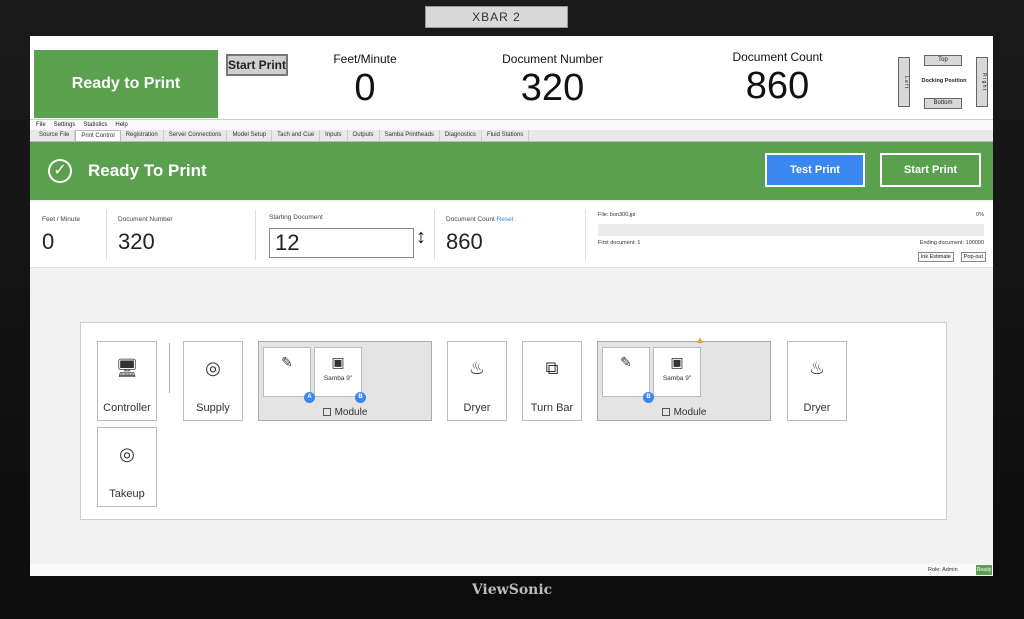 Image resolution: width=1024 pixels, height=619 pixels. I want to click on tab-source-file: Source File, so click(55, 135).